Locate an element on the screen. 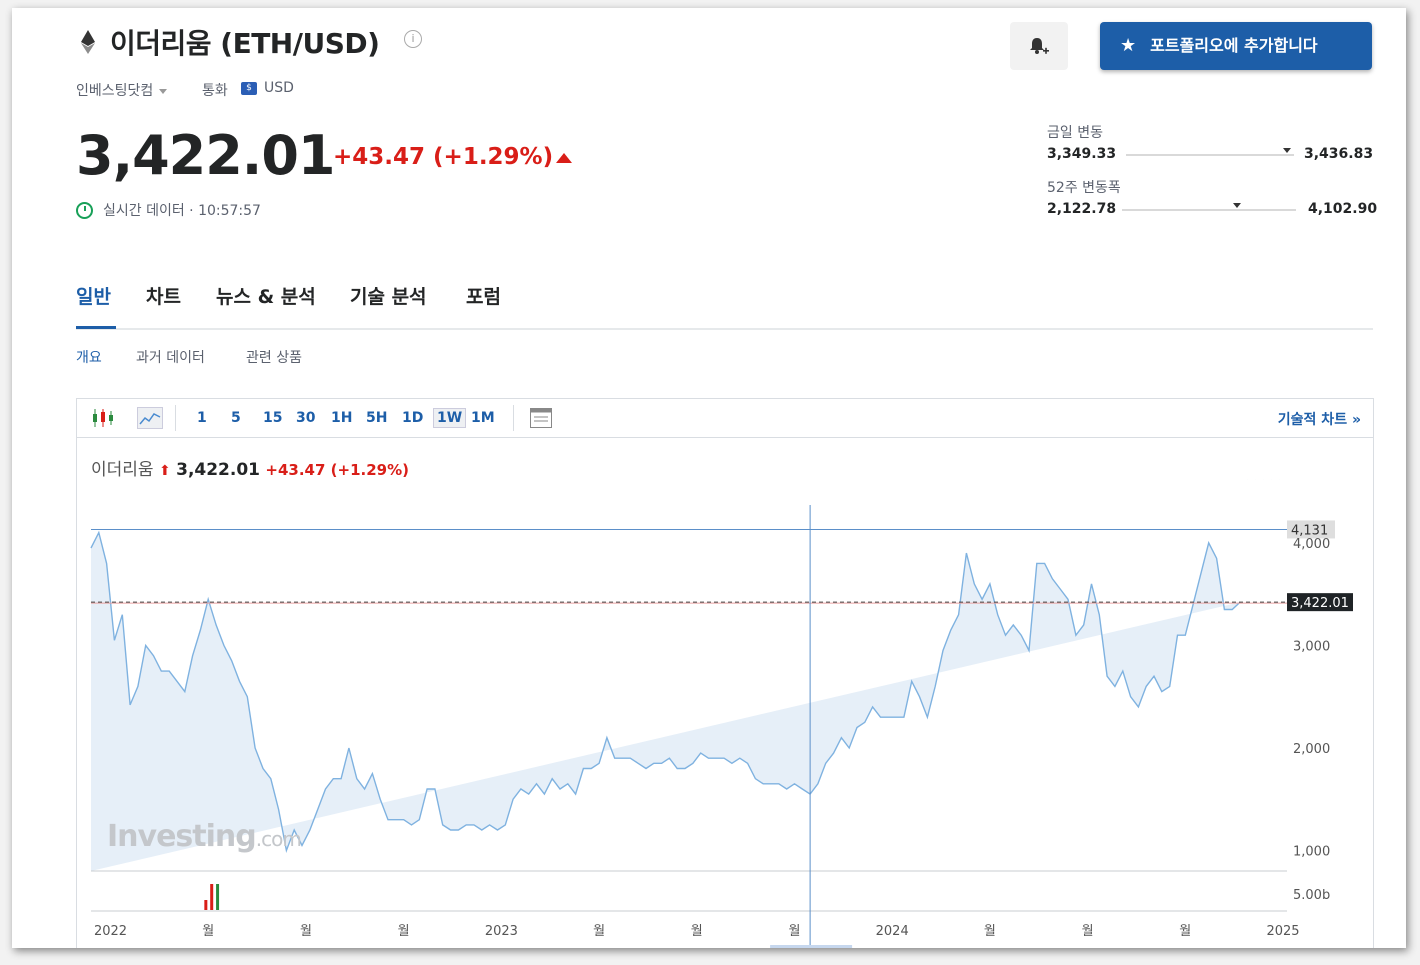 The height and width of the screenshot is (965, 1420). subtab-overview: 개요 is located at coordinates (89, 357).